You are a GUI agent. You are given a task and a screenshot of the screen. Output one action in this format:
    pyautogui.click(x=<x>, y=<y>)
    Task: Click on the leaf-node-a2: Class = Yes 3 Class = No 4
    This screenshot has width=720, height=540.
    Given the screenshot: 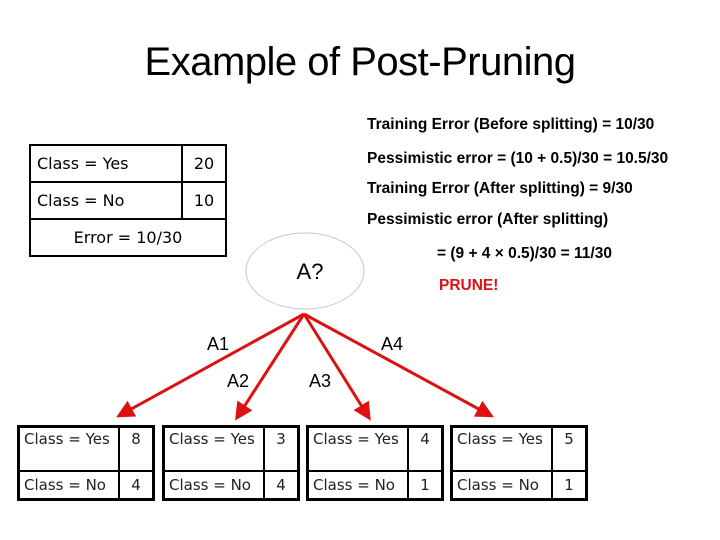 What is the action you would take?
    pyautogui.click(x=231, y=463)
    